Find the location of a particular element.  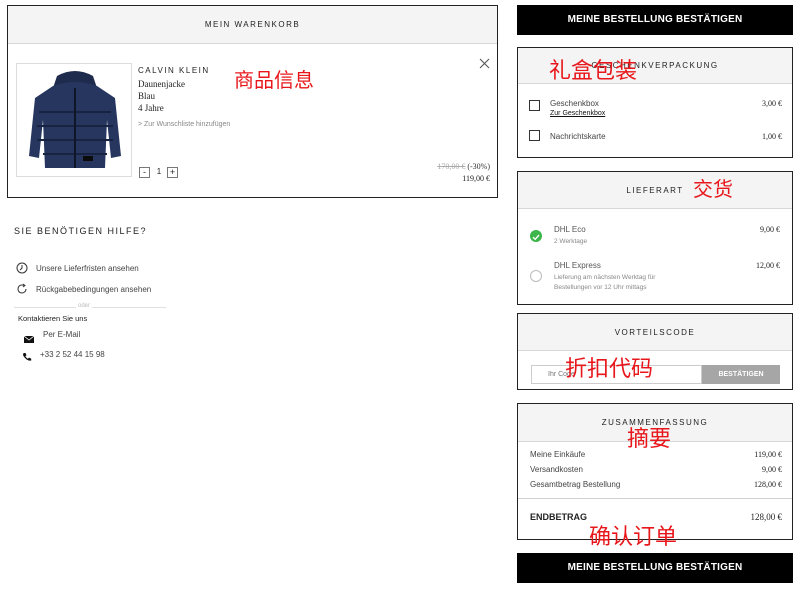

check-icon is located at coordinates (536, 237).